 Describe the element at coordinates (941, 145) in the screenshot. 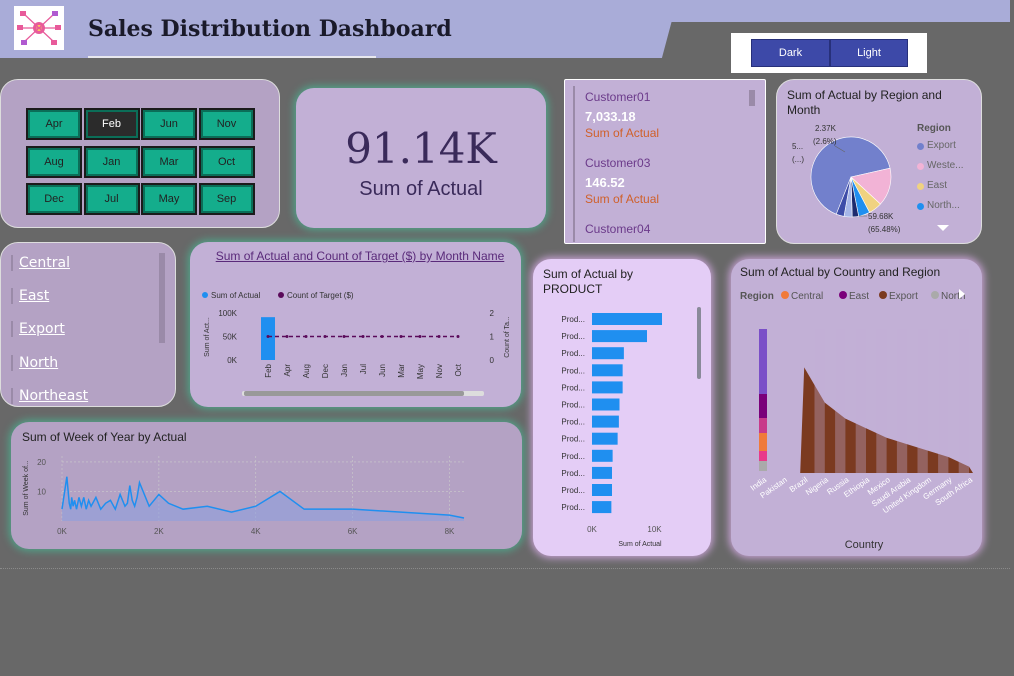

I see `legend-entry: Export` at that location.